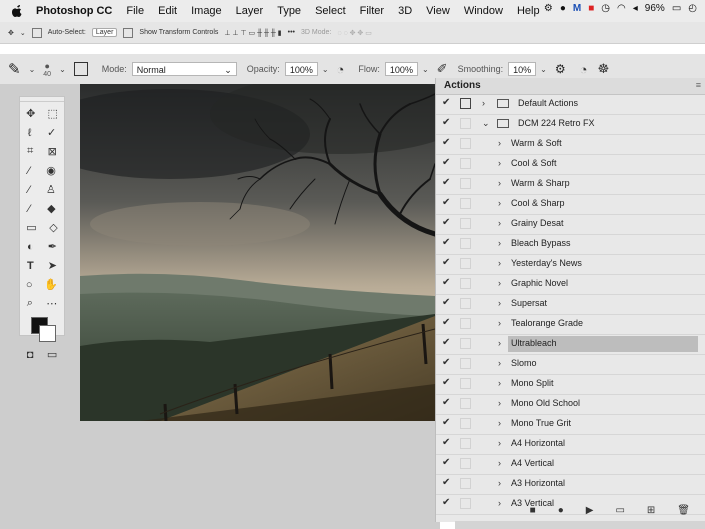  I want to click on action-row: ✔ › Yesterday's News, so click(570, 265).